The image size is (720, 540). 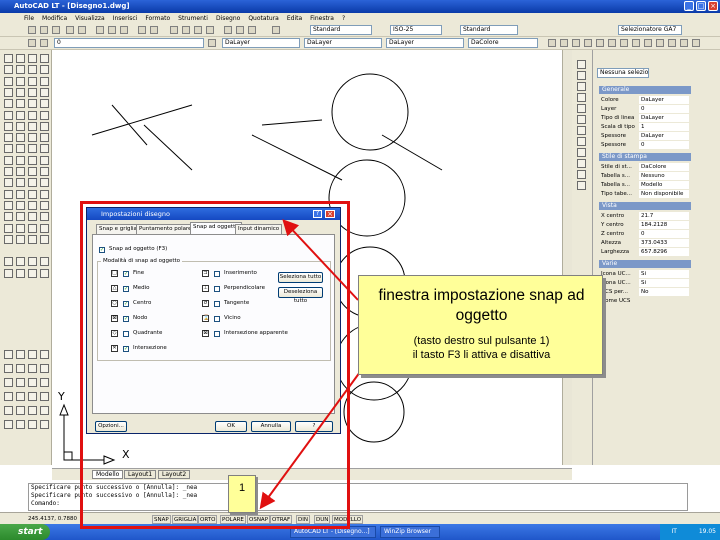 What do you see at coordinates (481, 355) in the screenshot?
I see `callout-subtitle-line: il tasto F3 li attiva e disattiva` at bounding box center [481, 355].